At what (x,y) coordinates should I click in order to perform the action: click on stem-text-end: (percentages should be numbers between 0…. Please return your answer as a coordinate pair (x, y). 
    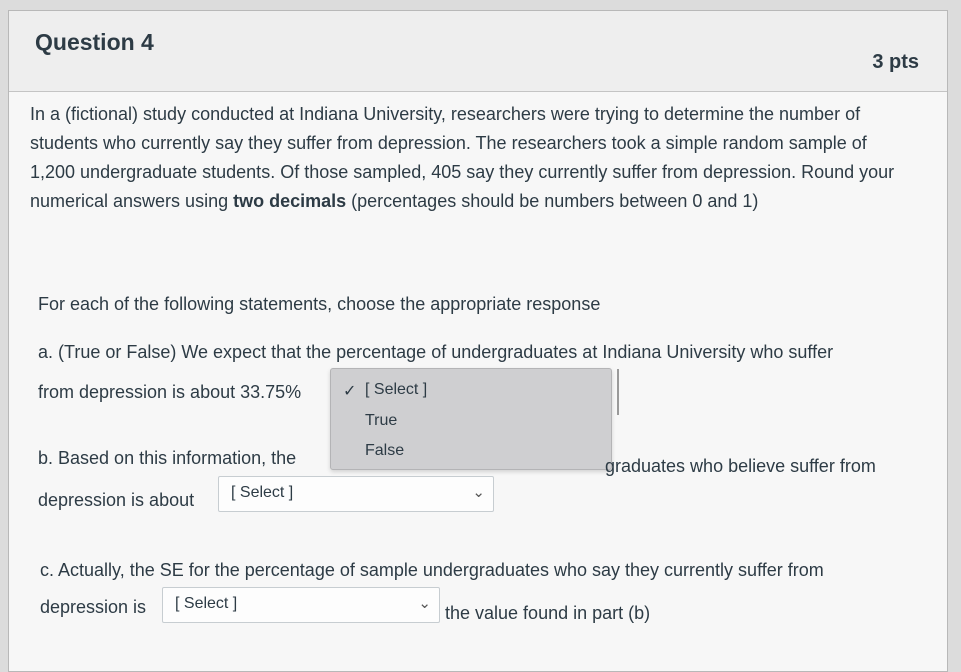
    Looking at the image, I should click on (552, 201).